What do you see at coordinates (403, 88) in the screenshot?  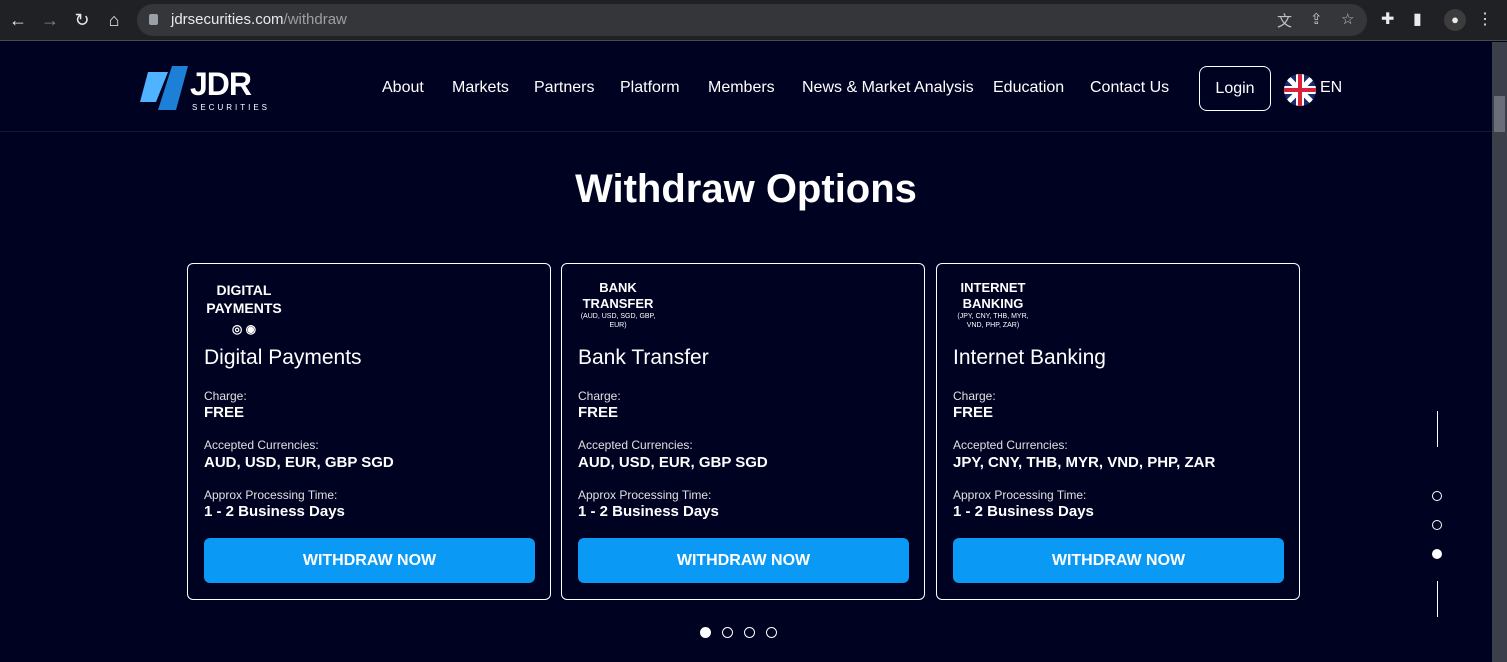 I see `nav-about: About` at bounding box center [403, 88].